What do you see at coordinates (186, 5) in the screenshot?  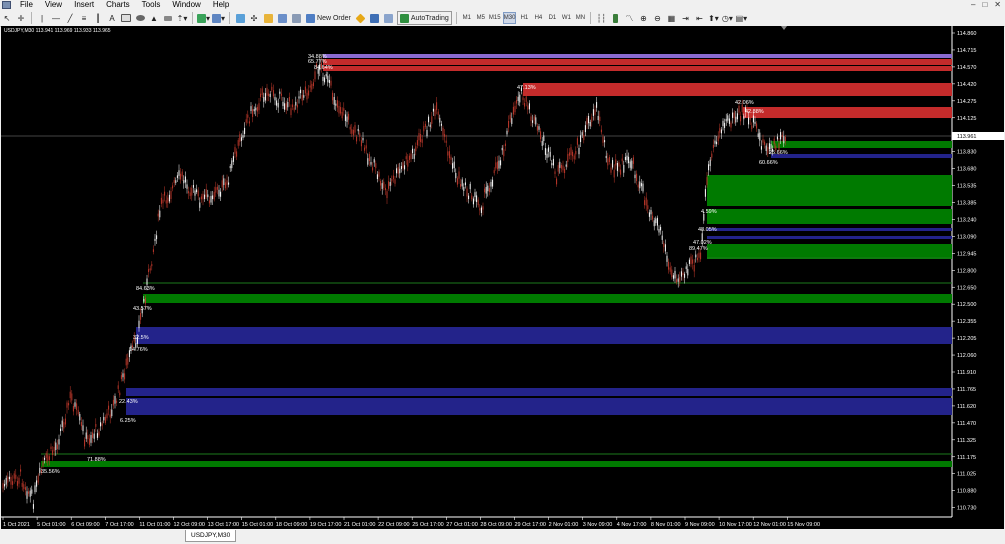 I see `menu-window: Window` at bounding box center [186, 5].